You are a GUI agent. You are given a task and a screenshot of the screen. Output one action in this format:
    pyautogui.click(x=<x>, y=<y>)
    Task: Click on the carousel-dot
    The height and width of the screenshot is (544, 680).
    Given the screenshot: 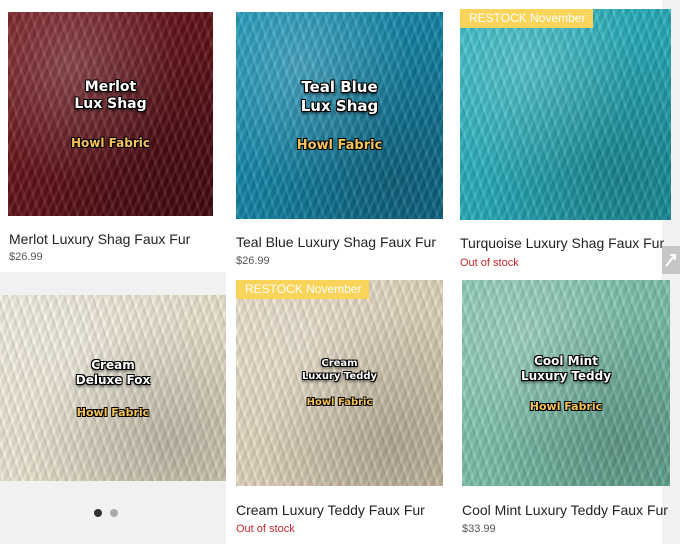 What is the action you would take?
    pyautogui.click(x=114, y=513)
    